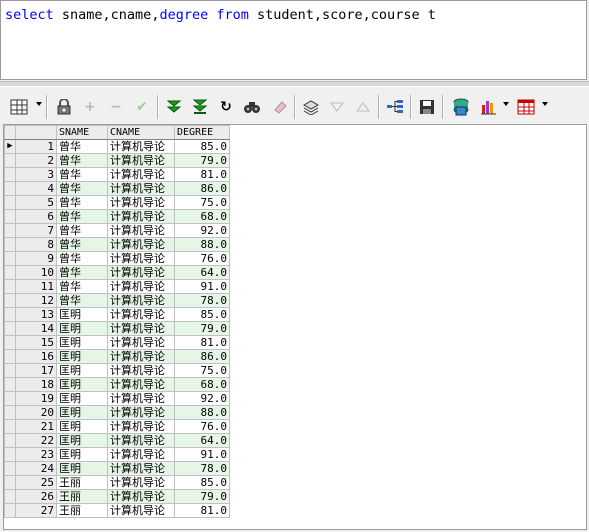  Describe the element at coordinates (36, 356) in the screenshot. I see `row-number: 16` at that location.